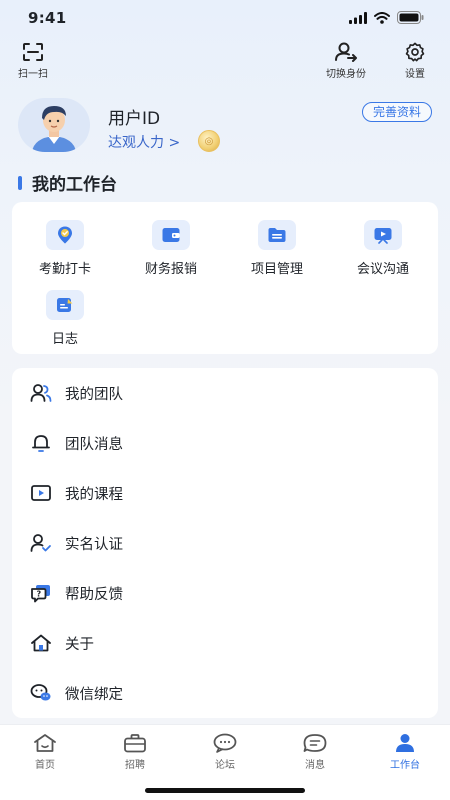 The width and height of the screenshot is (450, 800). I want to click on tab-recruit: 招聘, so click(135, 752).